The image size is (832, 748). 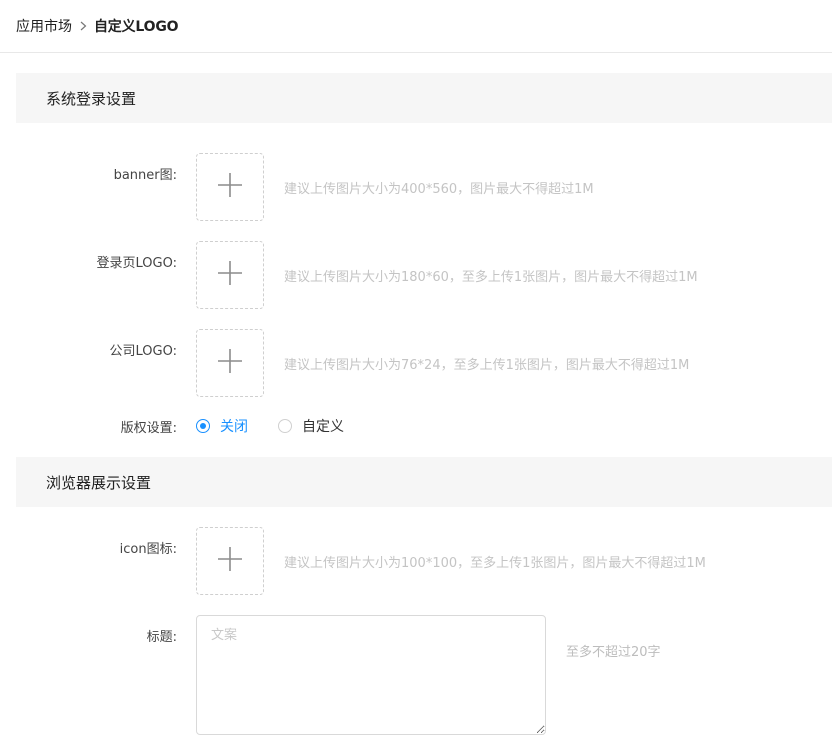 I want to click on login-logo-upload-button, so click(x=230, y=275).